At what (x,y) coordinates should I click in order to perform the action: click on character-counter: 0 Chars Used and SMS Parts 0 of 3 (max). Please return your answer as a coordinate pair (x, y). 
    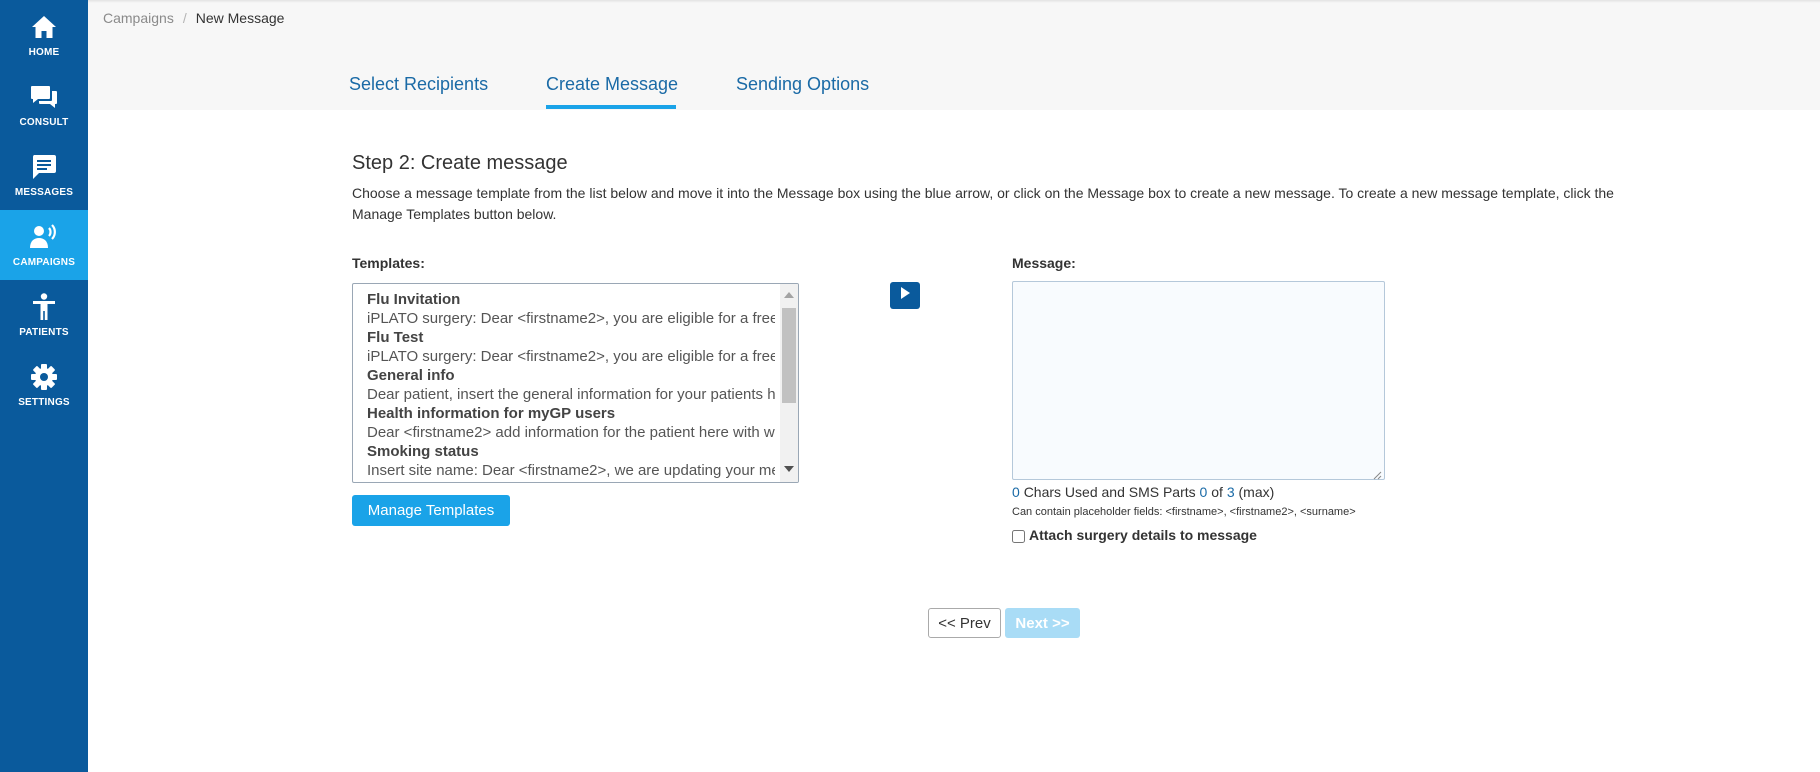
    Looking at the image, I should click on (1143, 492).